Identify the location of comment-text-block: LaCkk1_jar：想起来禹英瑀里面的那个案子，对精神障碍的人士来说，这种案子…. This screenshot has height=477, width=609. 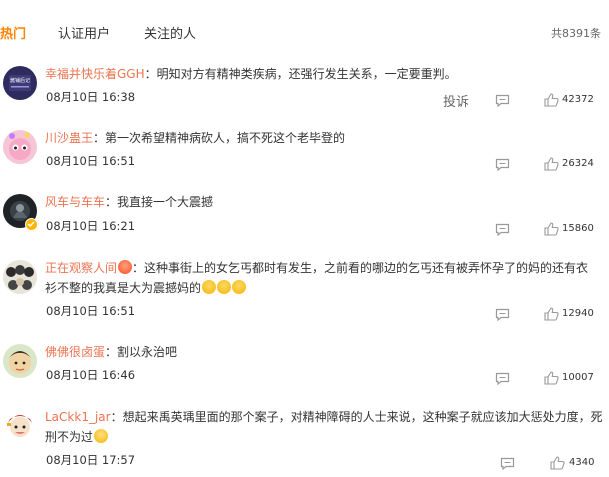
(324, 427).